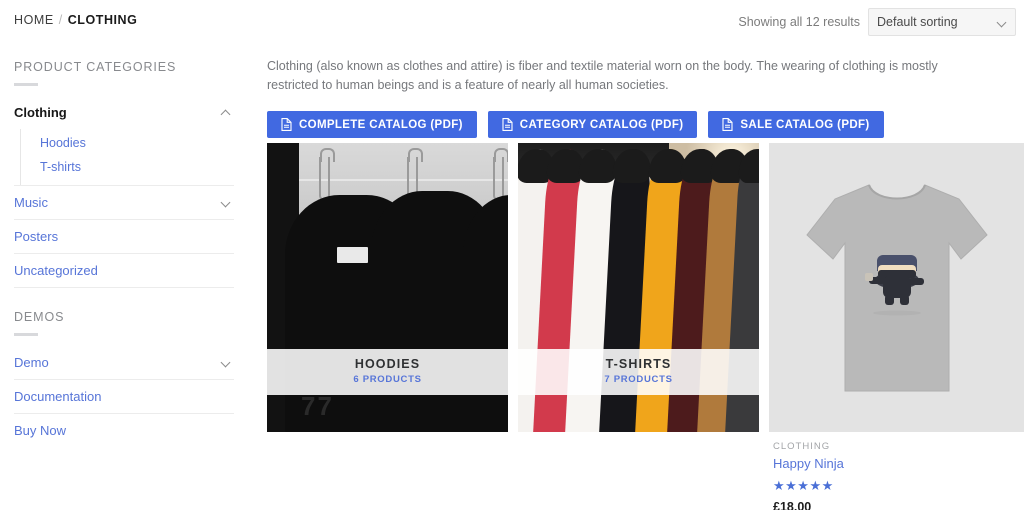 The height and width of the screenshot is (510, 1024). Describe the element at coordinates (124, 203) in the screenshot. I see `sidebar-item-music: Music` at that location.